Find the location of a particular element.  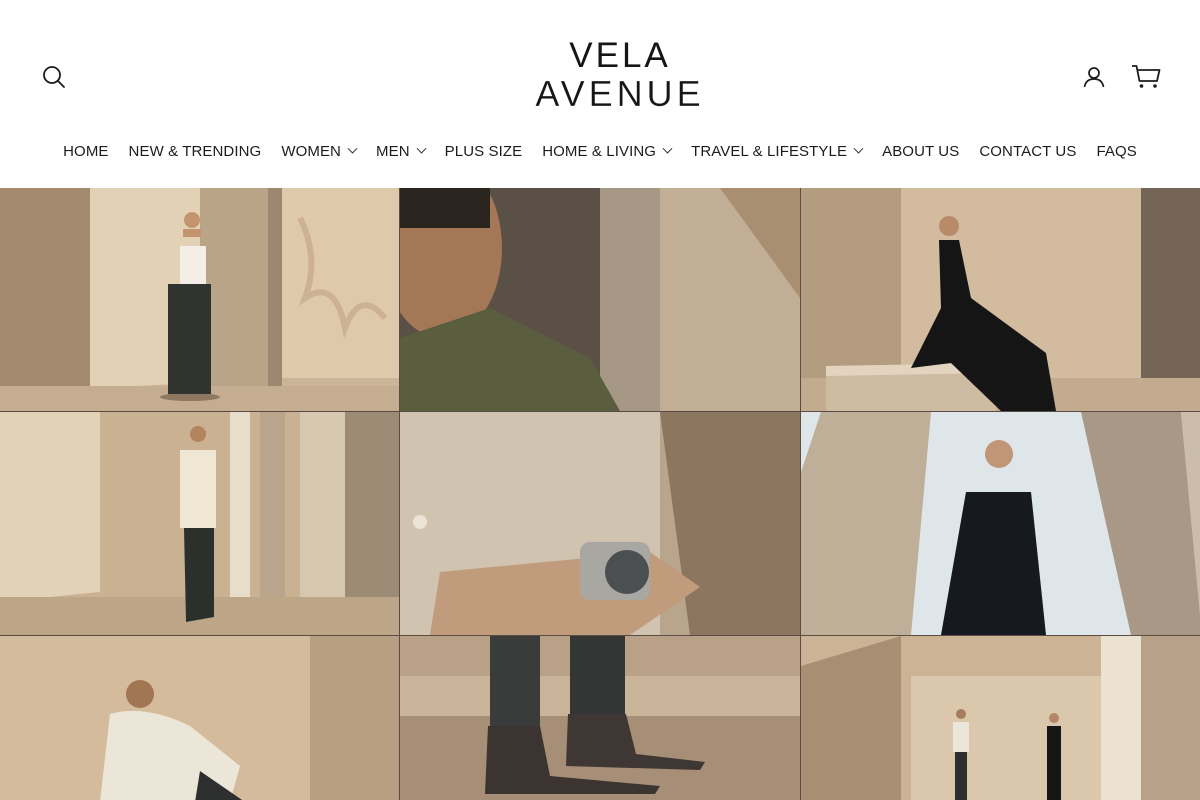

nav-item-contact-us: CONTACT US is located at coordinates (1027, 151).